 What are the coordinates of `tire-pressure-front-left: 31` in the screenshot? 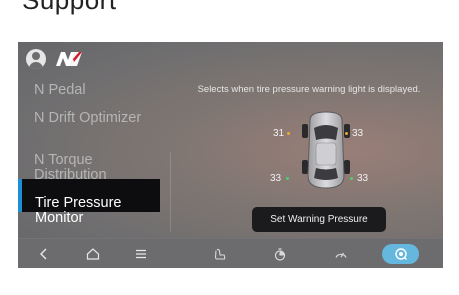 It's located at (279, 133).